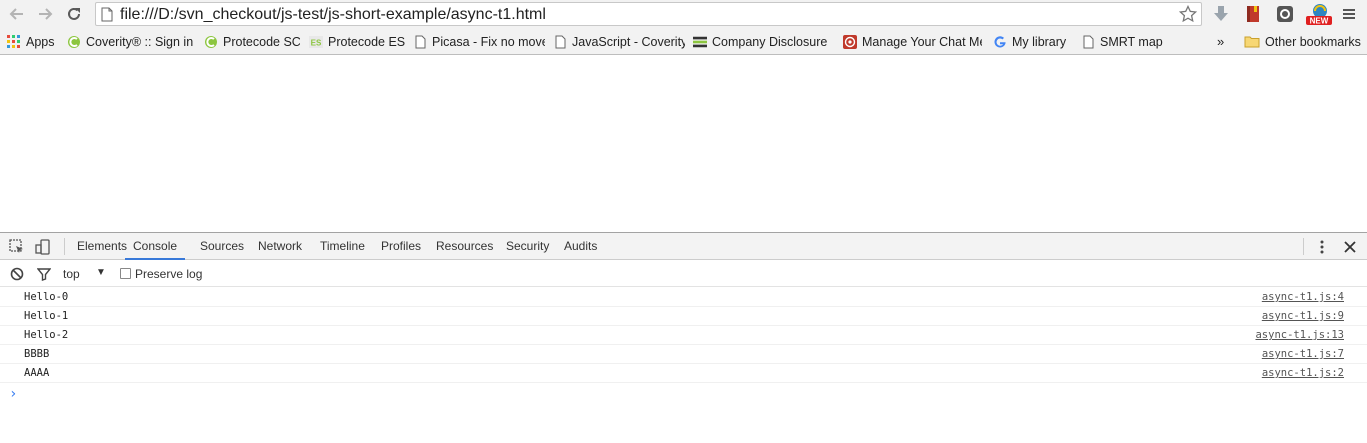  What do you see at coordinates (1253, 14) in the screenshot?
I see `red-book-icon` at bounding box center [1253, 14].